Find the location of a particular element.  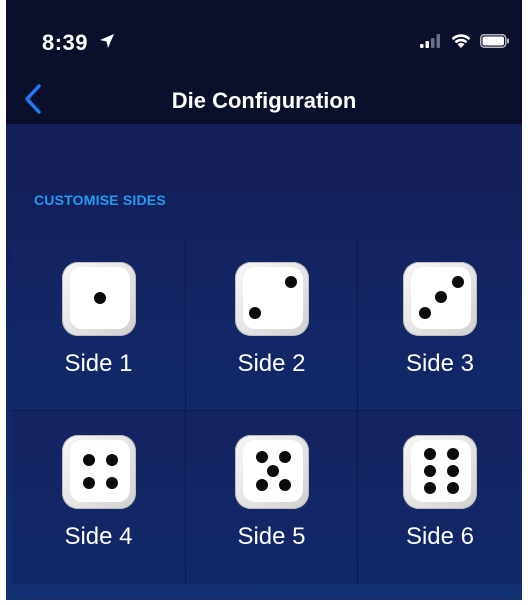

navigation-bar: Die Configuration is located at coordinates (264, 101).